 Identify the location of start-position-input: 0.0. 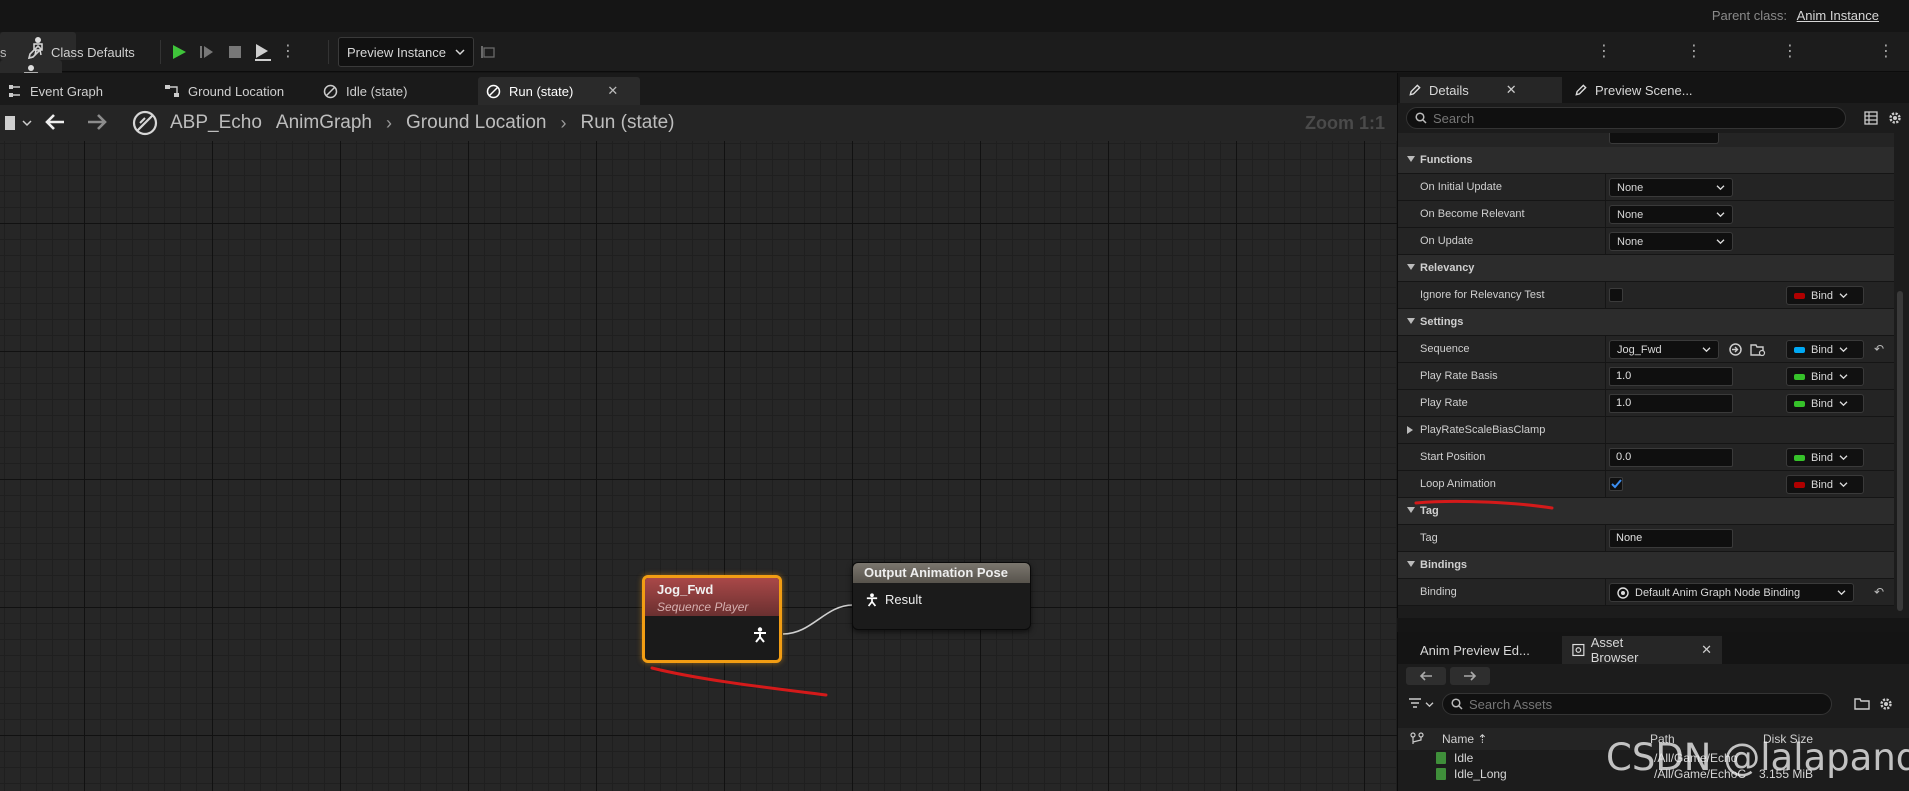
(1671, 457).